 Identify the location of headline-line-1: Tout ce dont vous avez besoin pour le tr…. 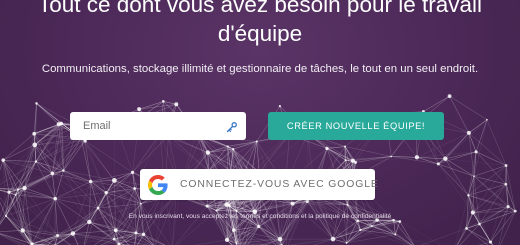
(259, 8).